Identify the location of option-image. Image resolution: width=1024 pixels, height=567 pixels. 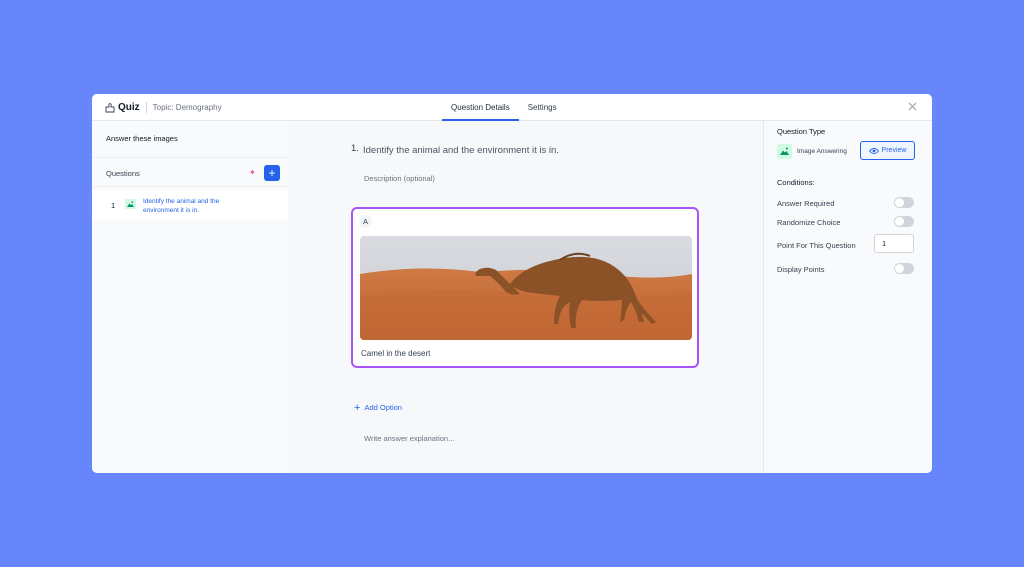
(526, 288).